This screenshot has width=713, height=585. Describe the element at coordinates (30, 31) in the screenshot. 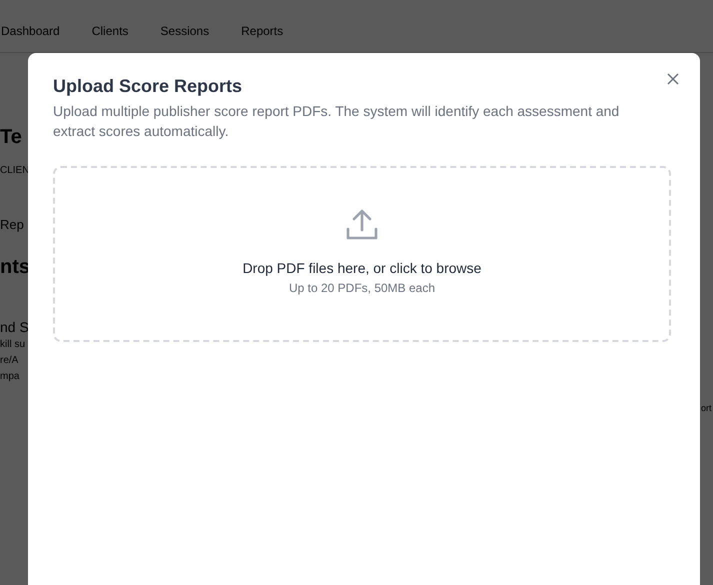

I see `nav-link: Dashboard` at that location.